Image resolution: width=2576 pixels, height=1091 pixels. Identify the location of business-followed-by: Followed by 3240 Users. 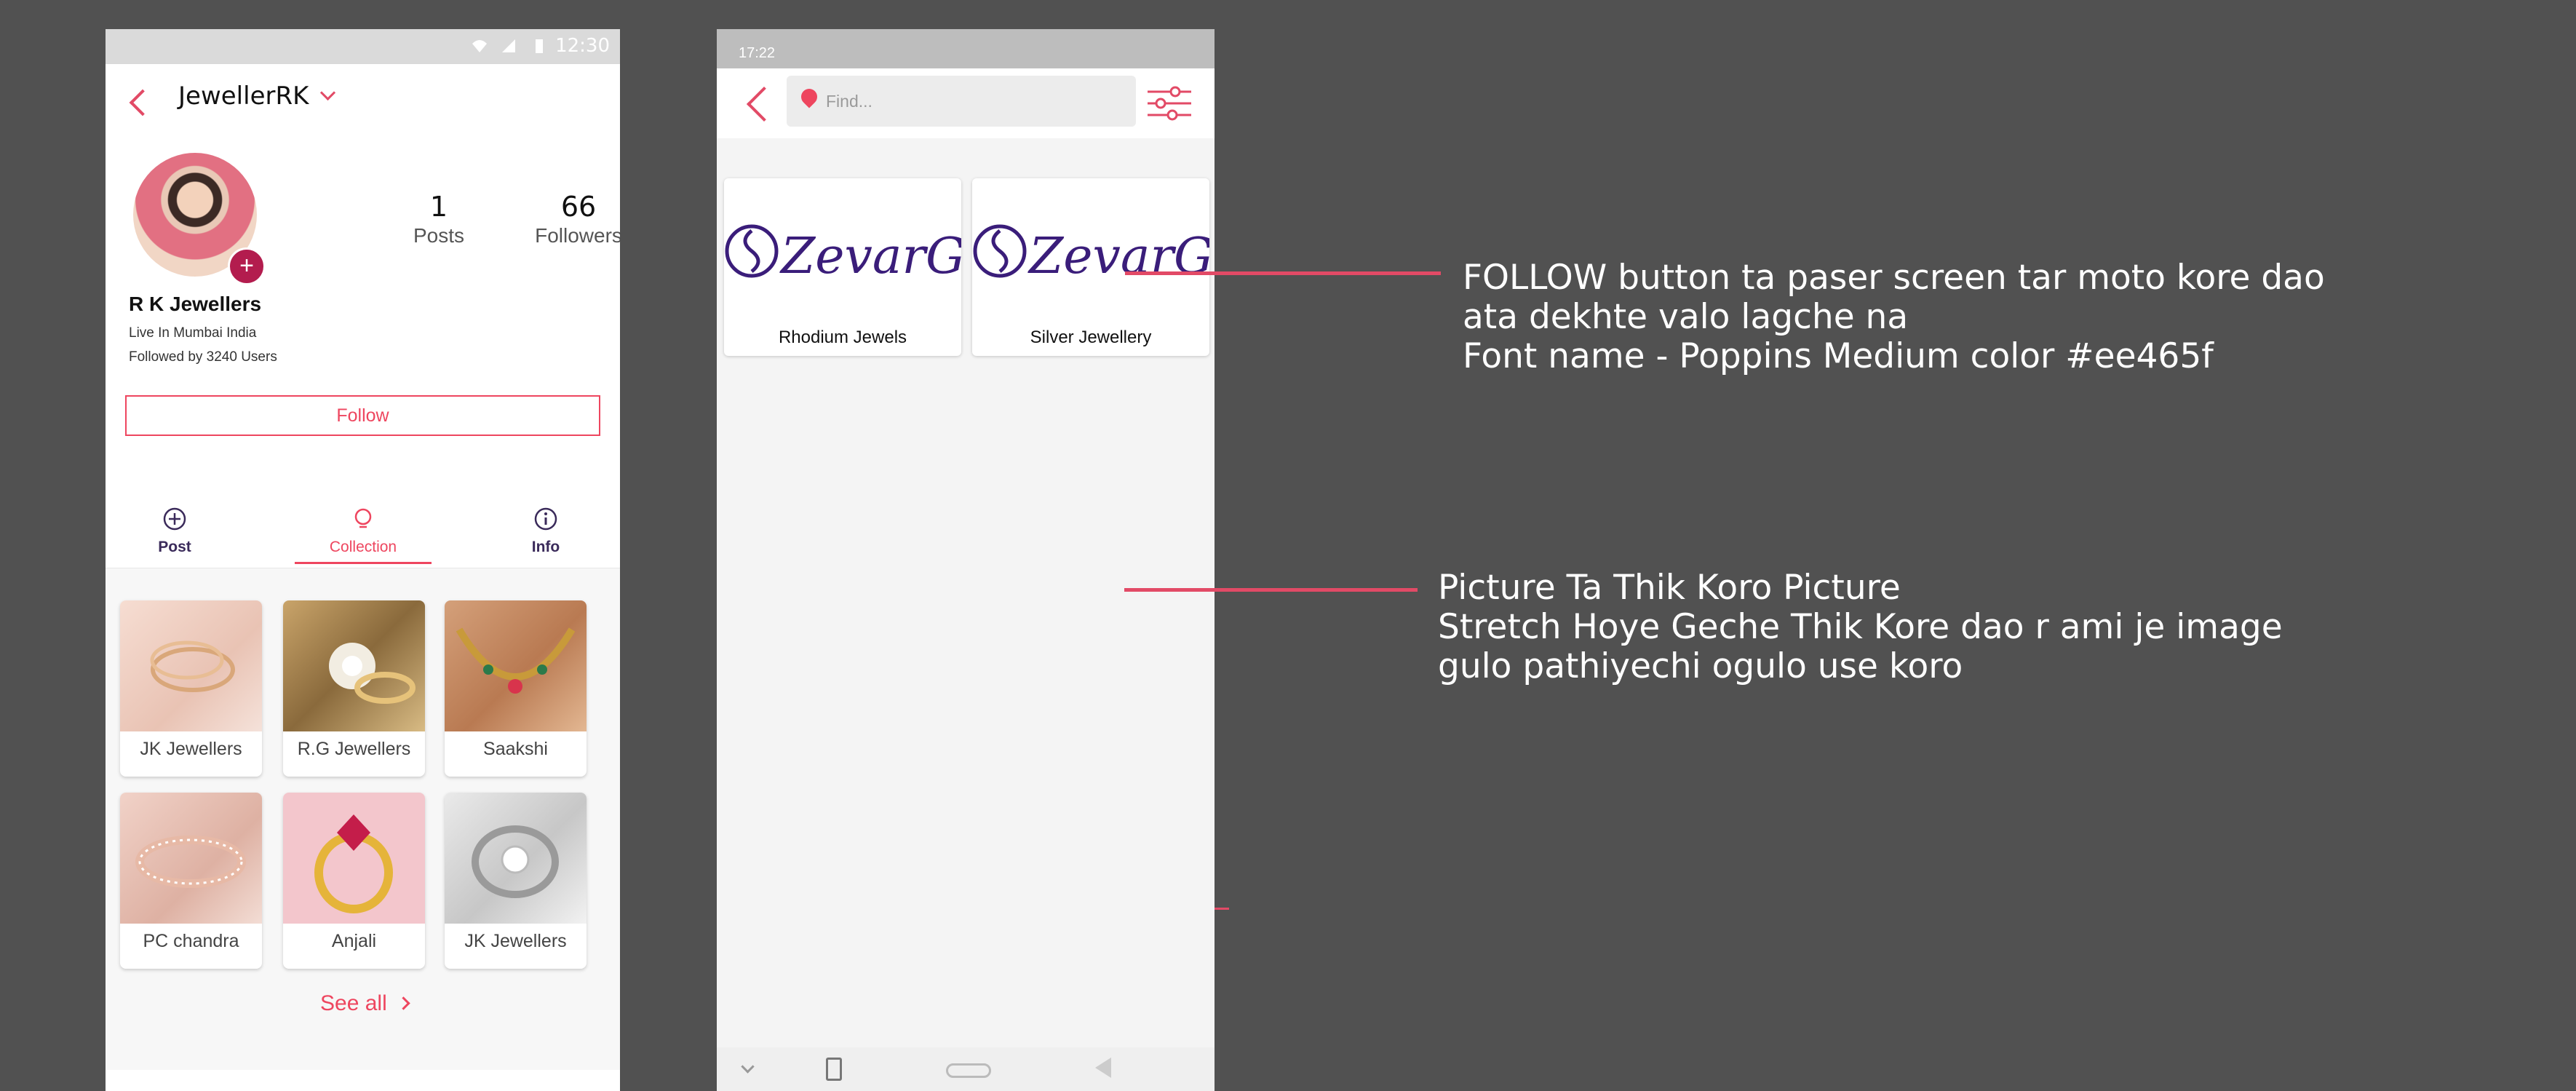
(203, 357).